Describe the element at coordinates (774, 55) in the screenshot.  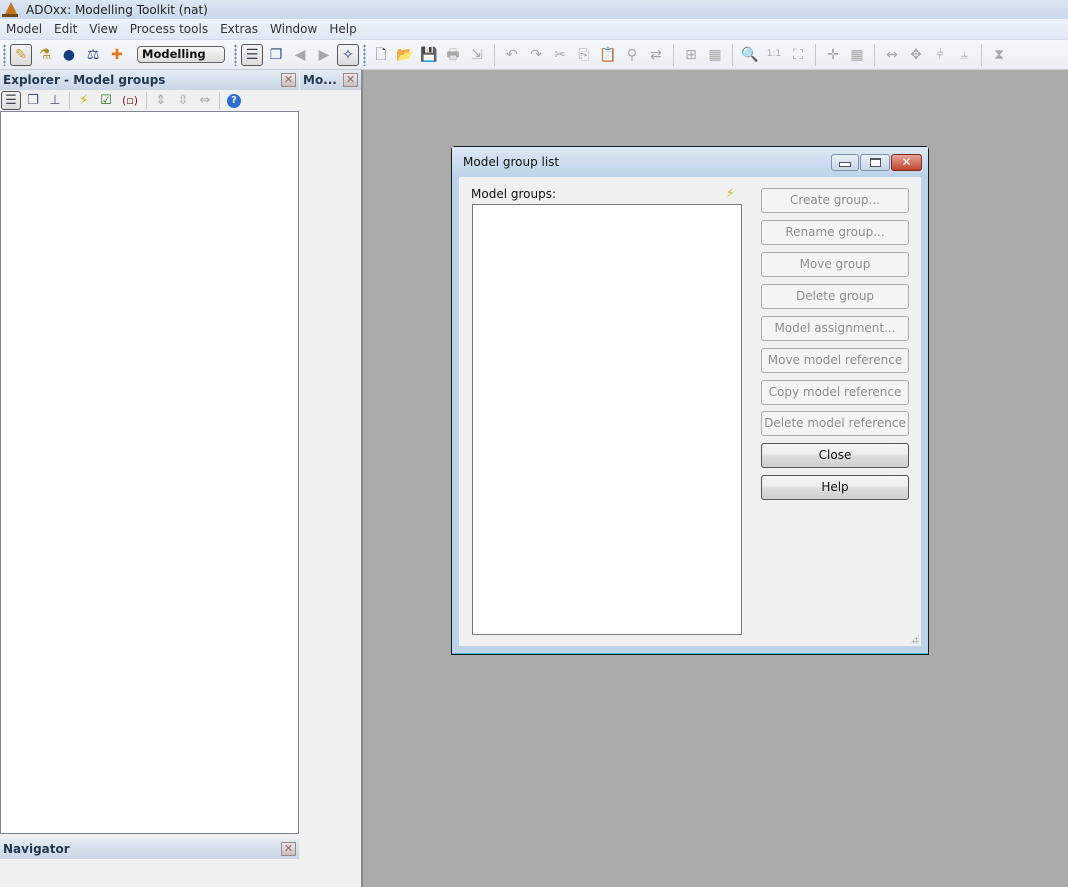
I see `zoom-100-icon: 1:1` at that location.